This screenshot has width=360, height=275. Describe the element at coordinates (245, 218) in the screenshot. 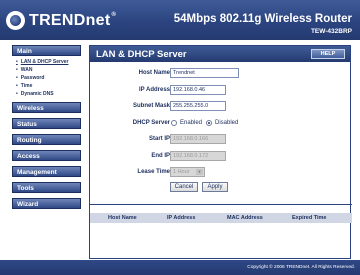

I see `col-mac-address: MAC Address` at that location.